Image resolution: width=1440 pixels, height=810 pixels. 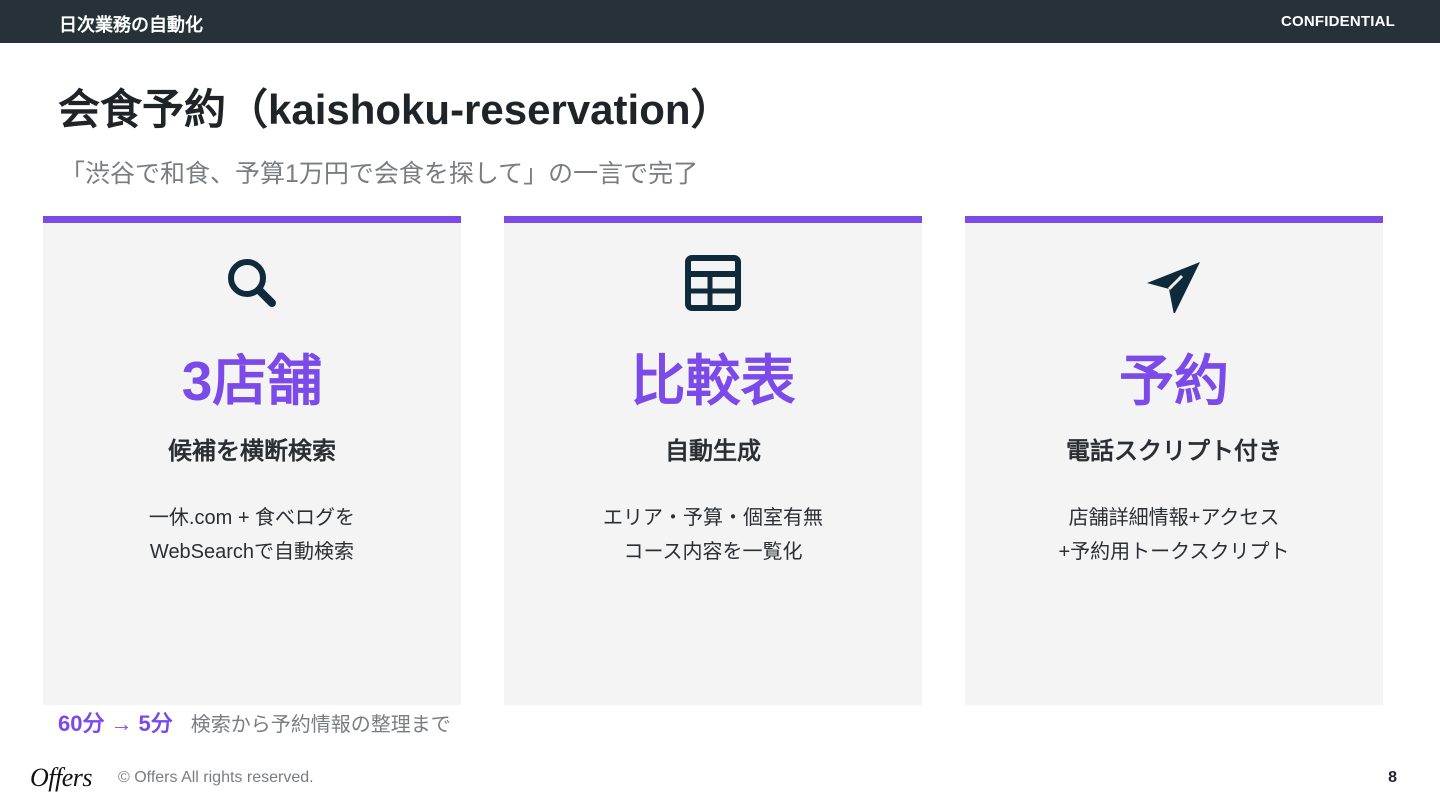 What do you see at coordinates (252, 552) in the screenshot?
I see `card-description-line: WebSearchで自動検索` at bounding box center [252, 552].